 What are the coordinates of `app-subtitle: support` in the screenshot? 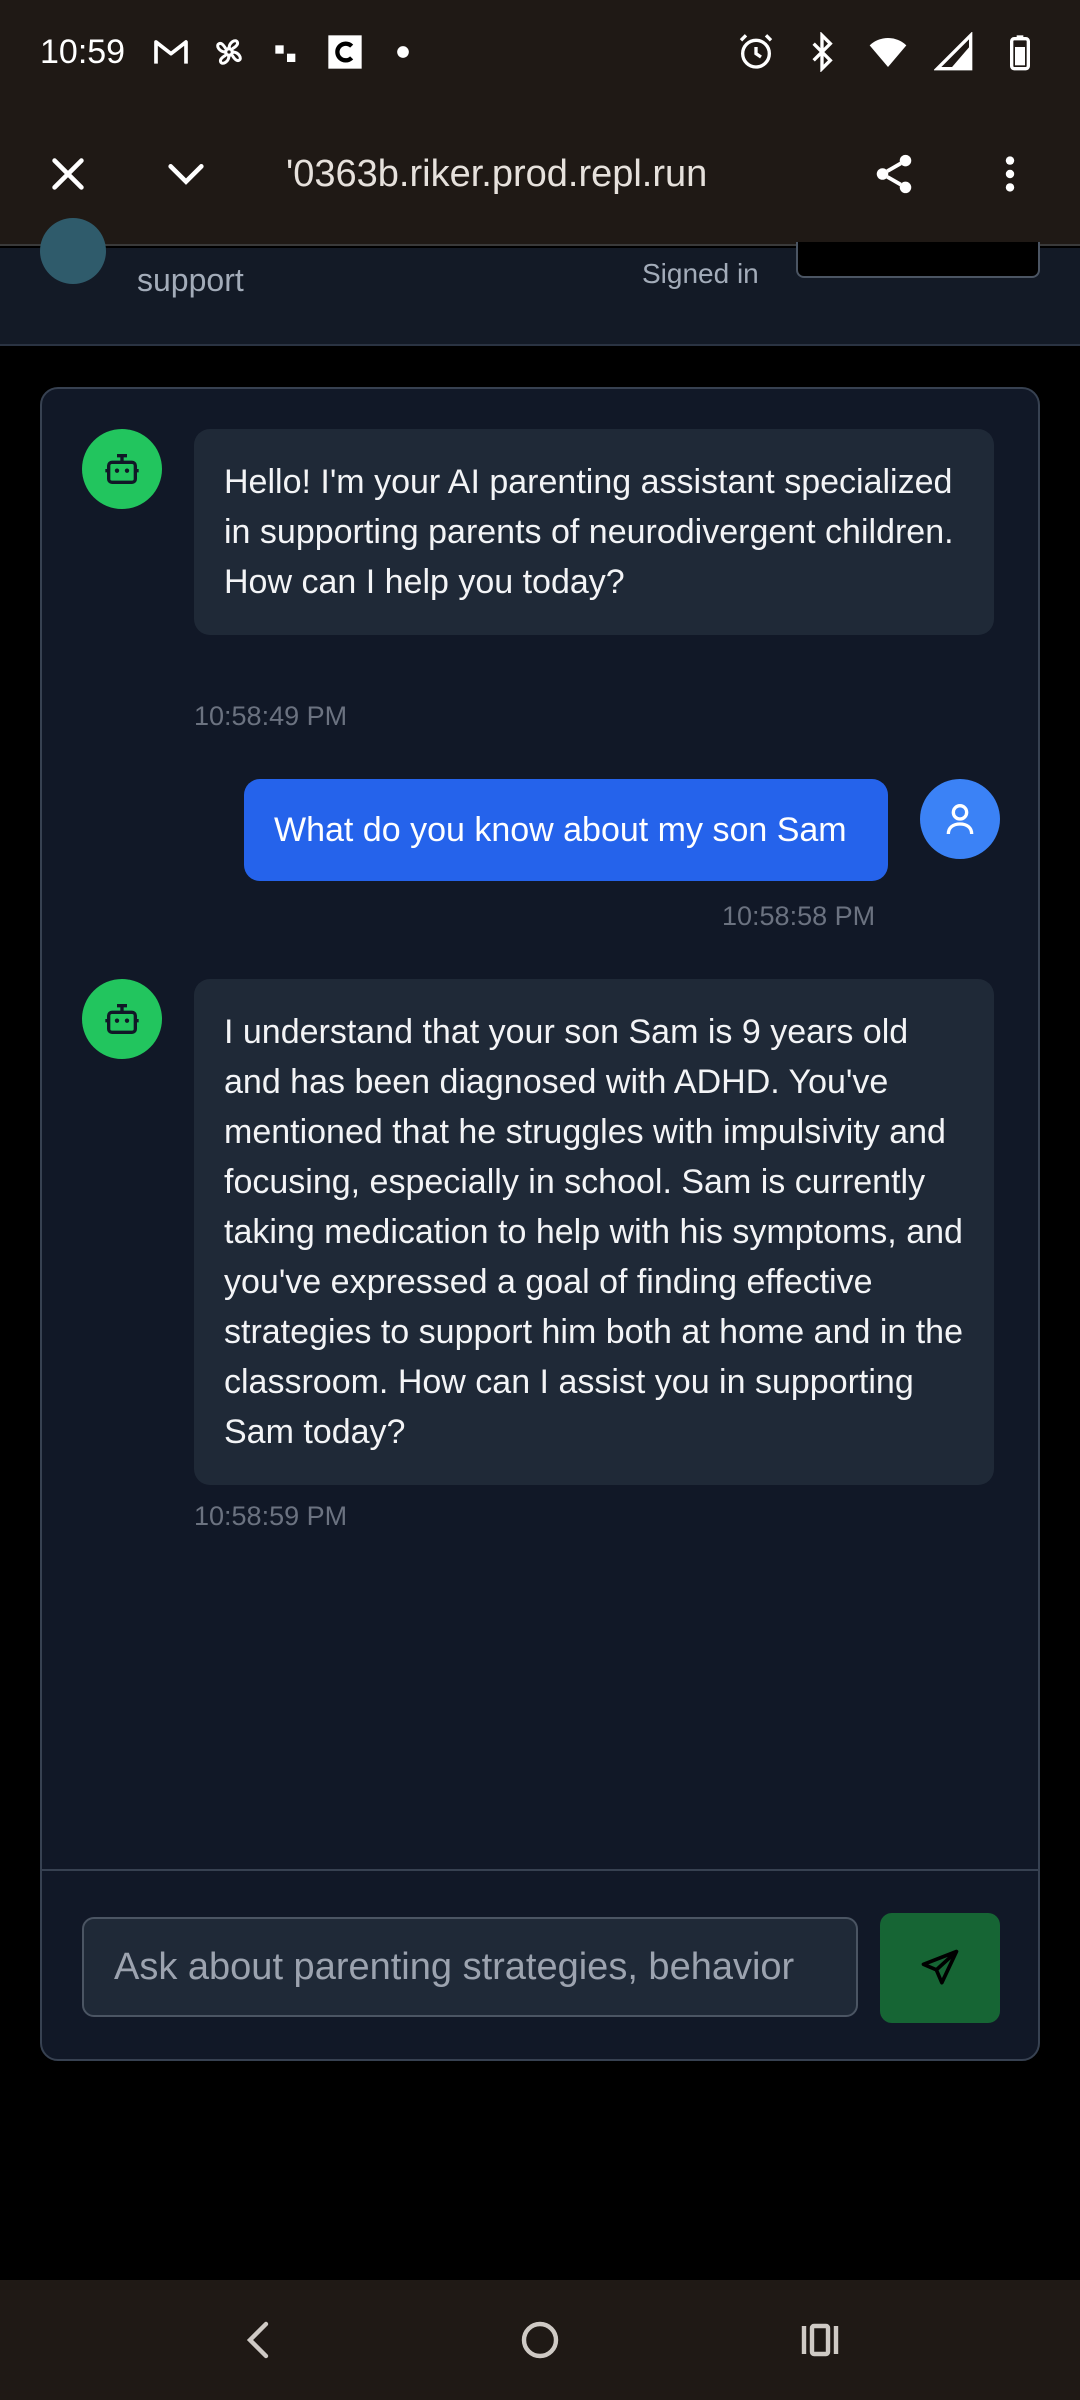 It's located at (190, 280).